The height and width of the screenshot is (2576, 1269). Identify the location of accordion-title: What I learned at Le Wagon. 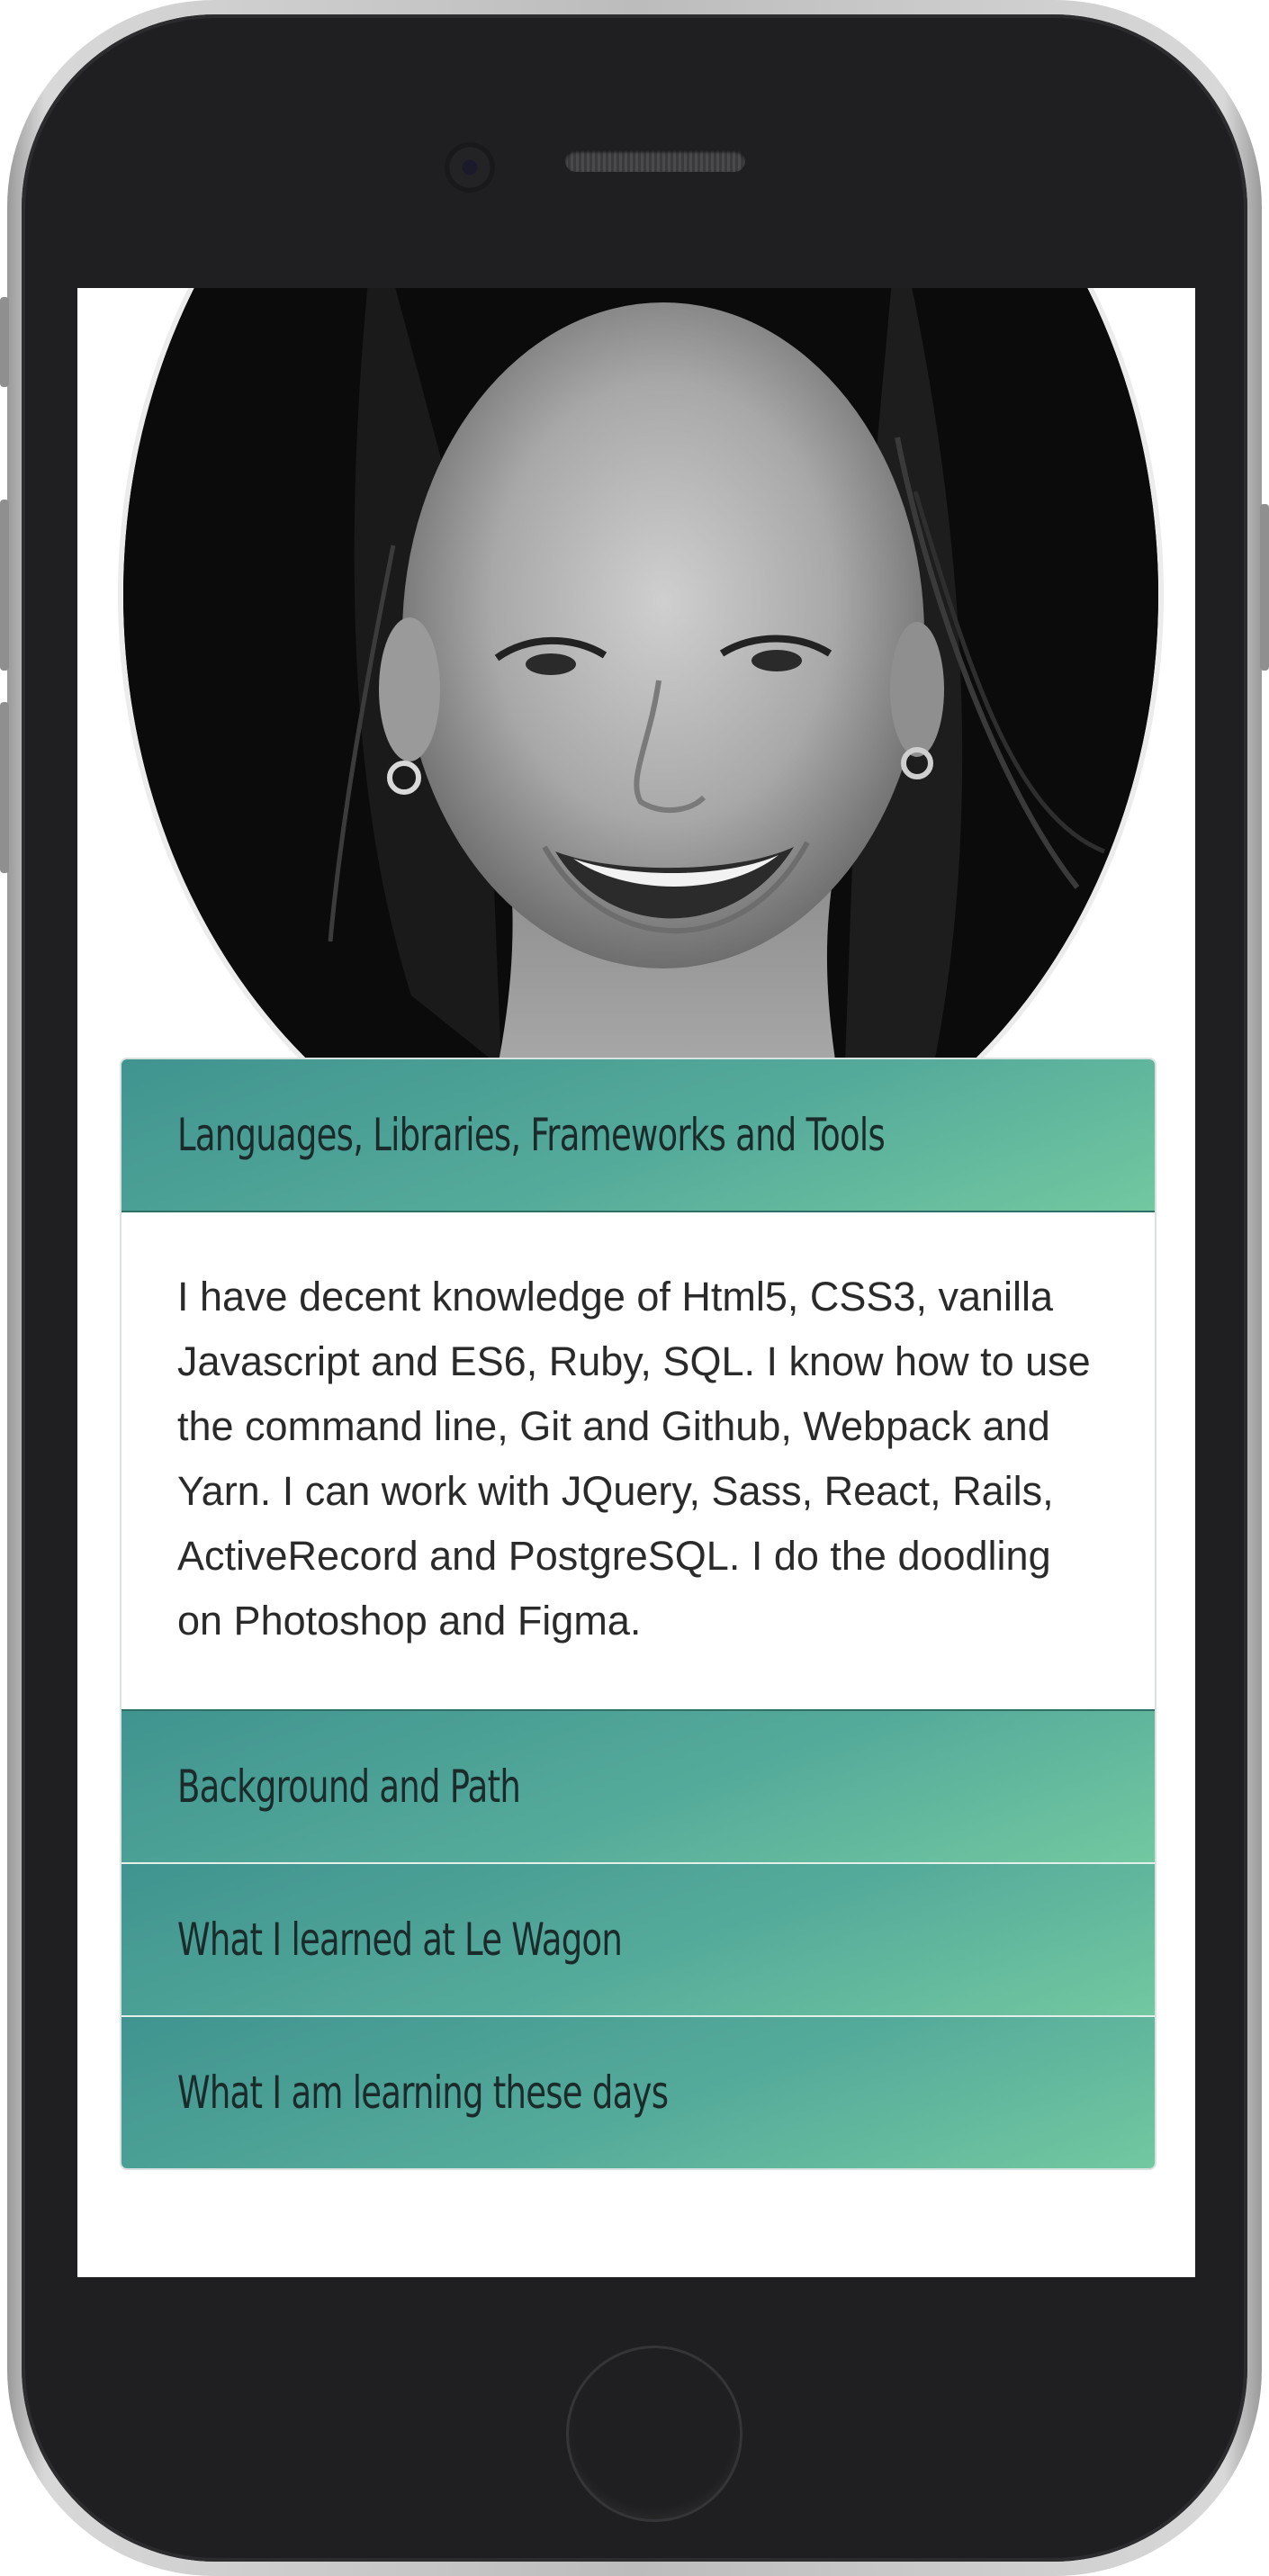
(400, 1940).